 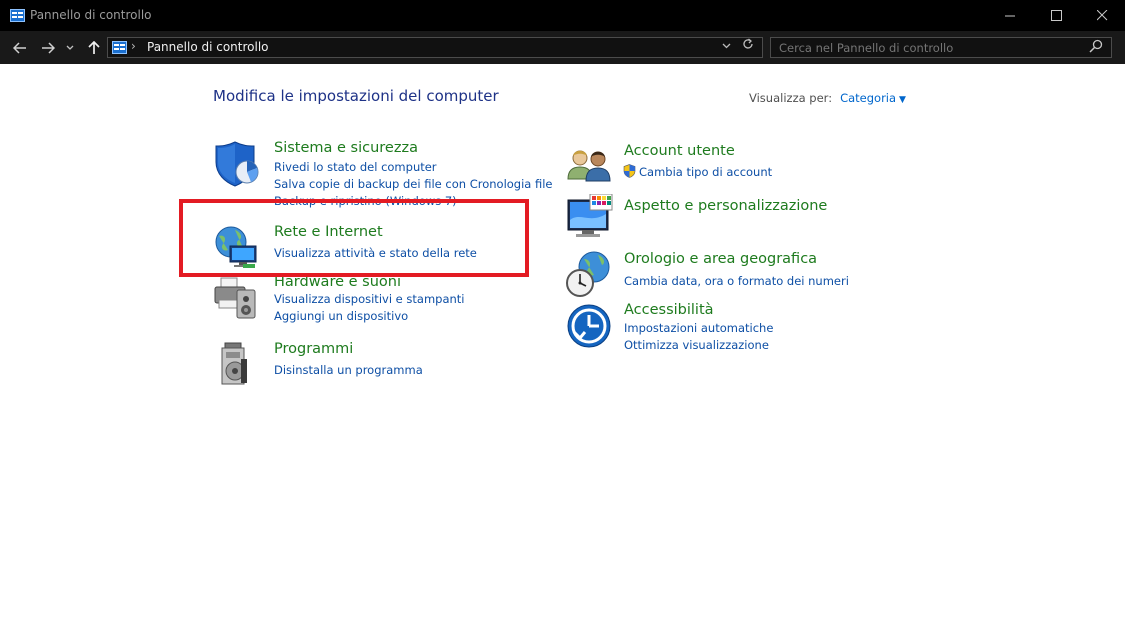 I want to click on window-title: Pannello di controllo, so click(x=91, y=15).